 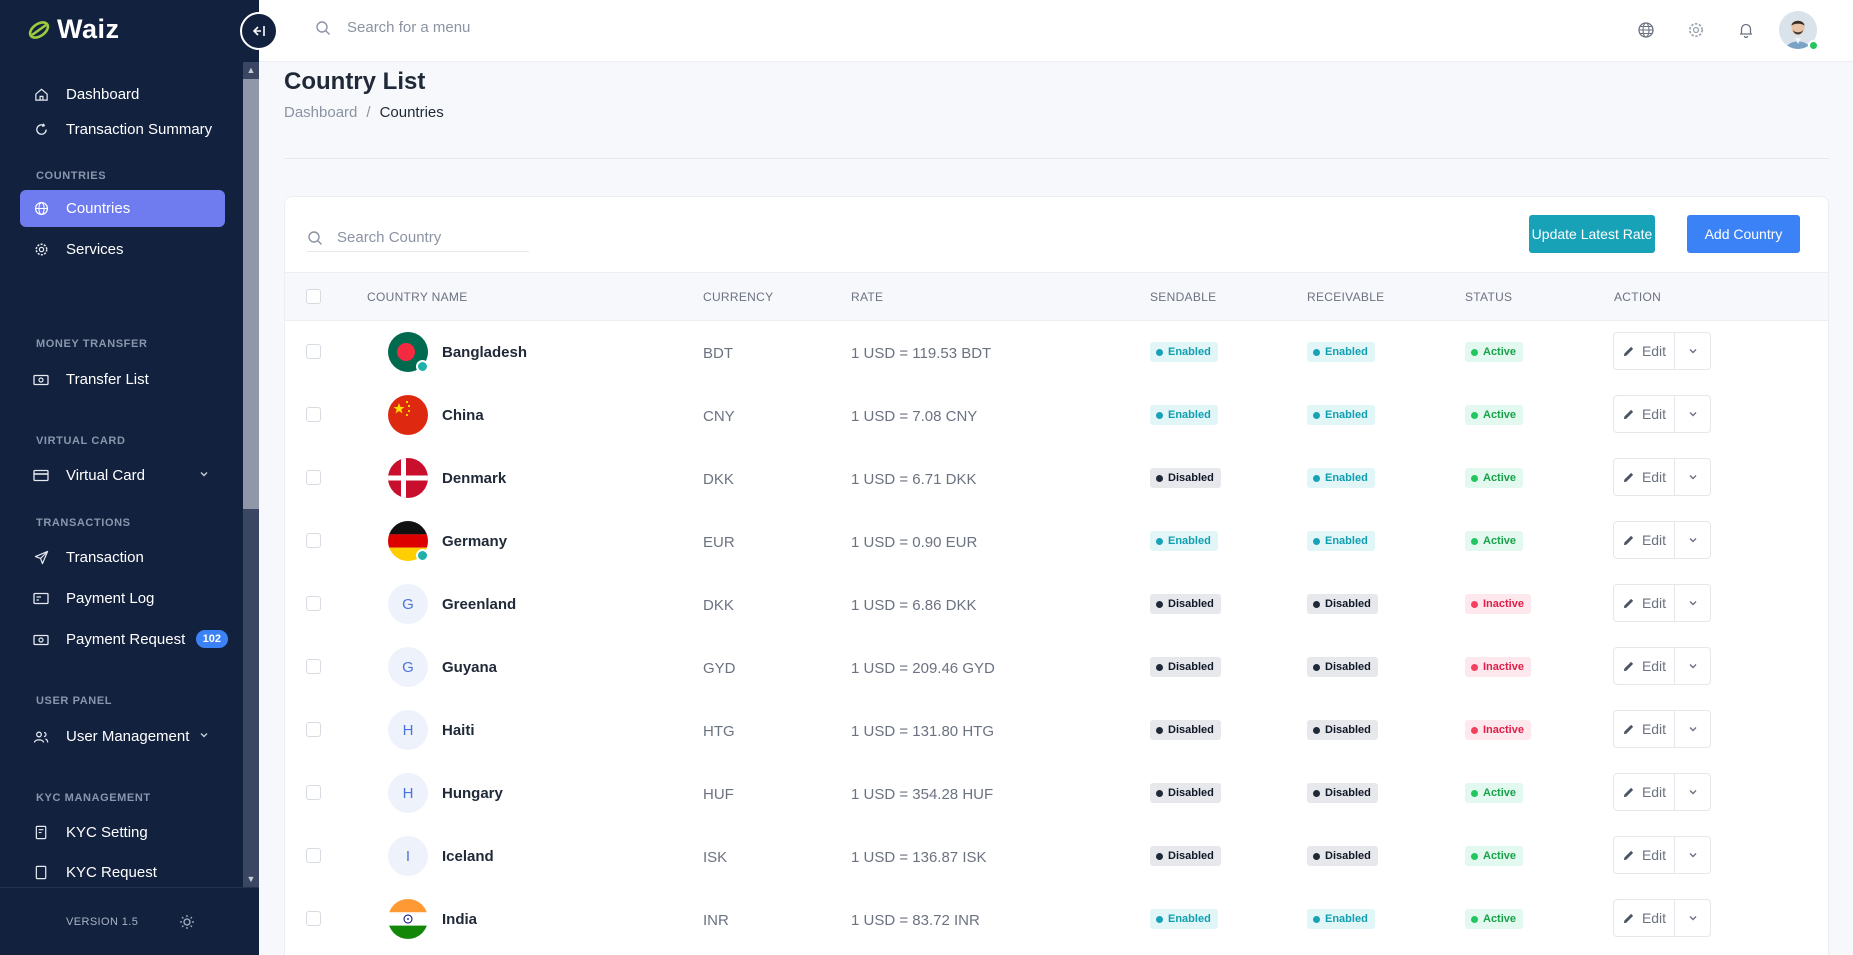 What do you see at coordinates (1746, 30) in the screenshot?
I see `bell-icon` at bounding box center [1746, 30].